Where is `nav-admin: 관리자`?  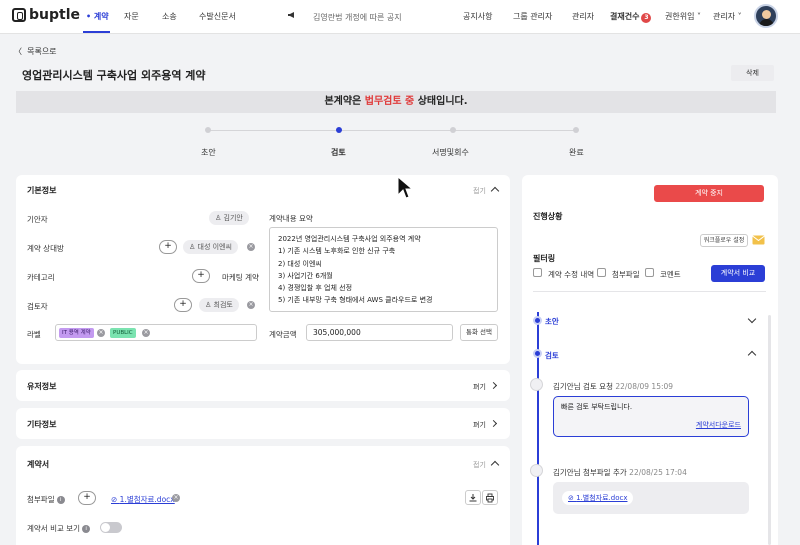 nav-admin: 관리자 is located at coordinates (583, 16).